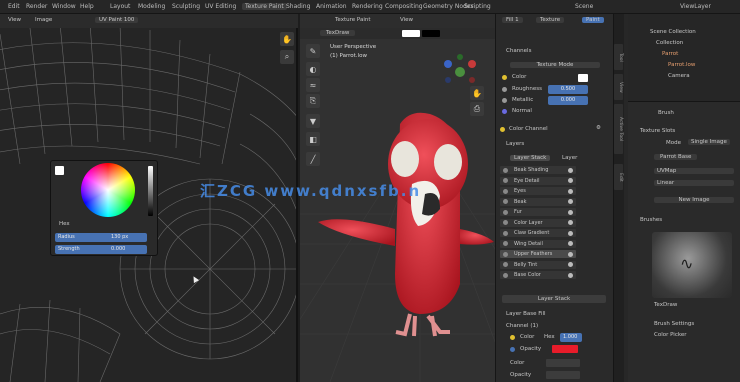  Describe the element at coordinates (313, 121) in the screenshot. I see `fill-icon: ▼` at that location.